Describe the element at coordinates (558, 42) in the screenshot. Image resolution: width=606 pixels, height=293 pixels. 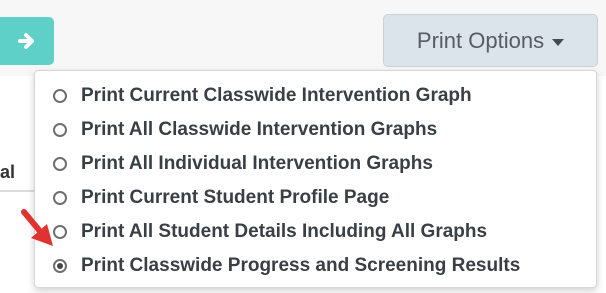
I see `caret-down-icon` at that location.